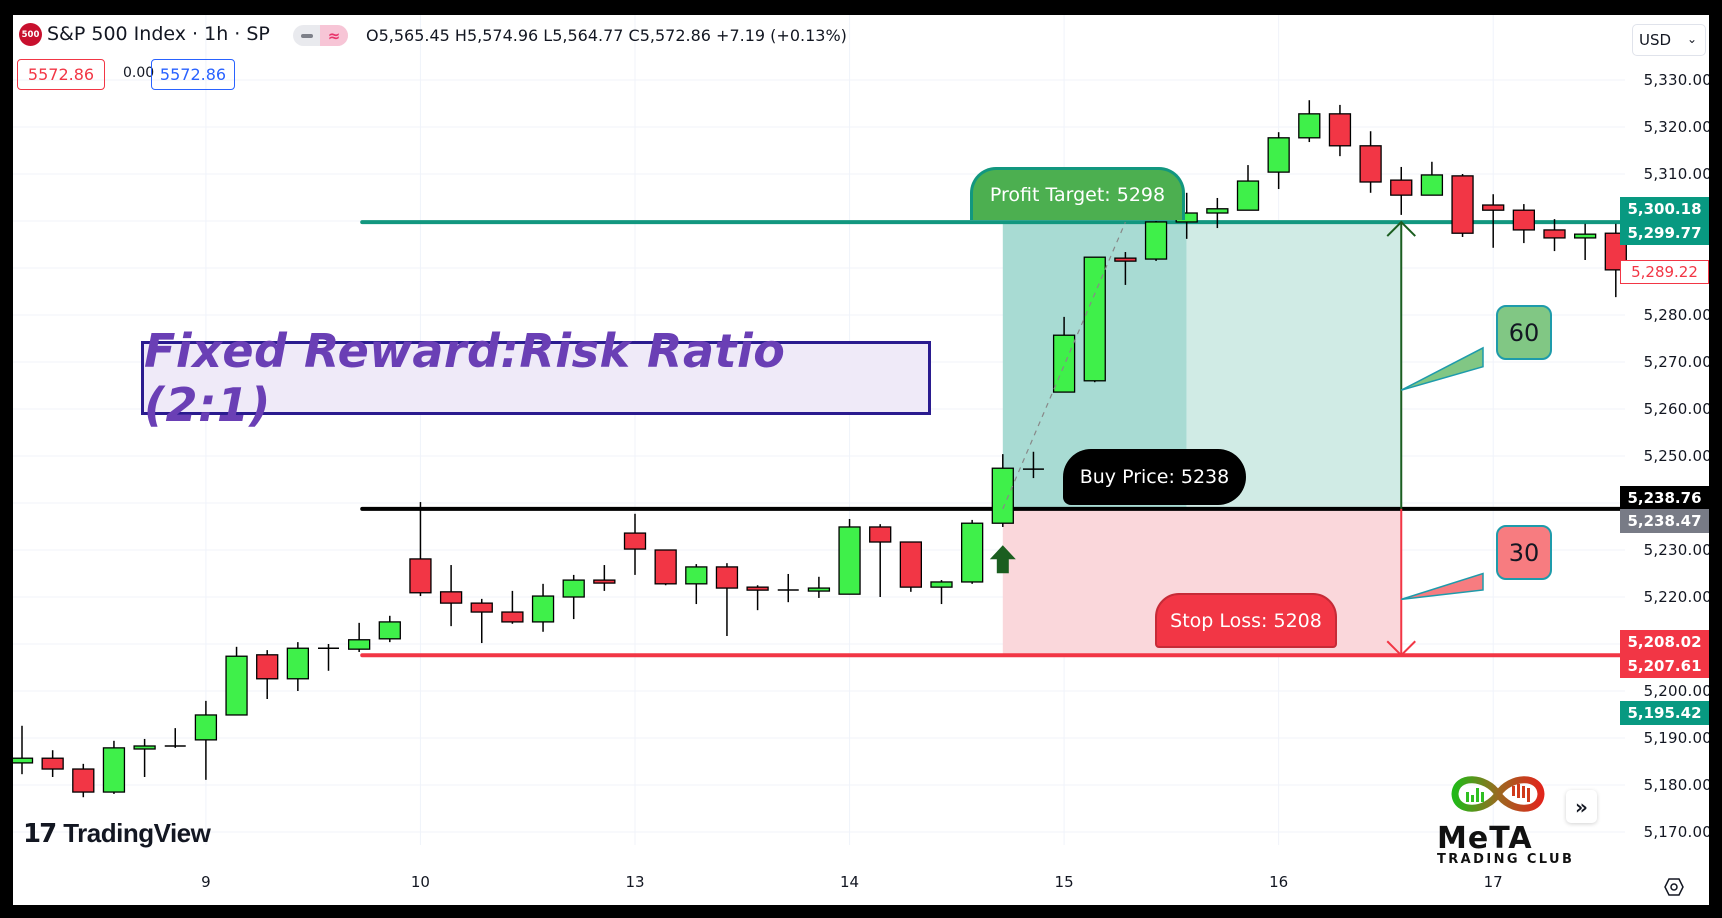 The height and width of the screenshot is (918, 1722). I want to click on buy-button: 5572.86, so click(193, 74).